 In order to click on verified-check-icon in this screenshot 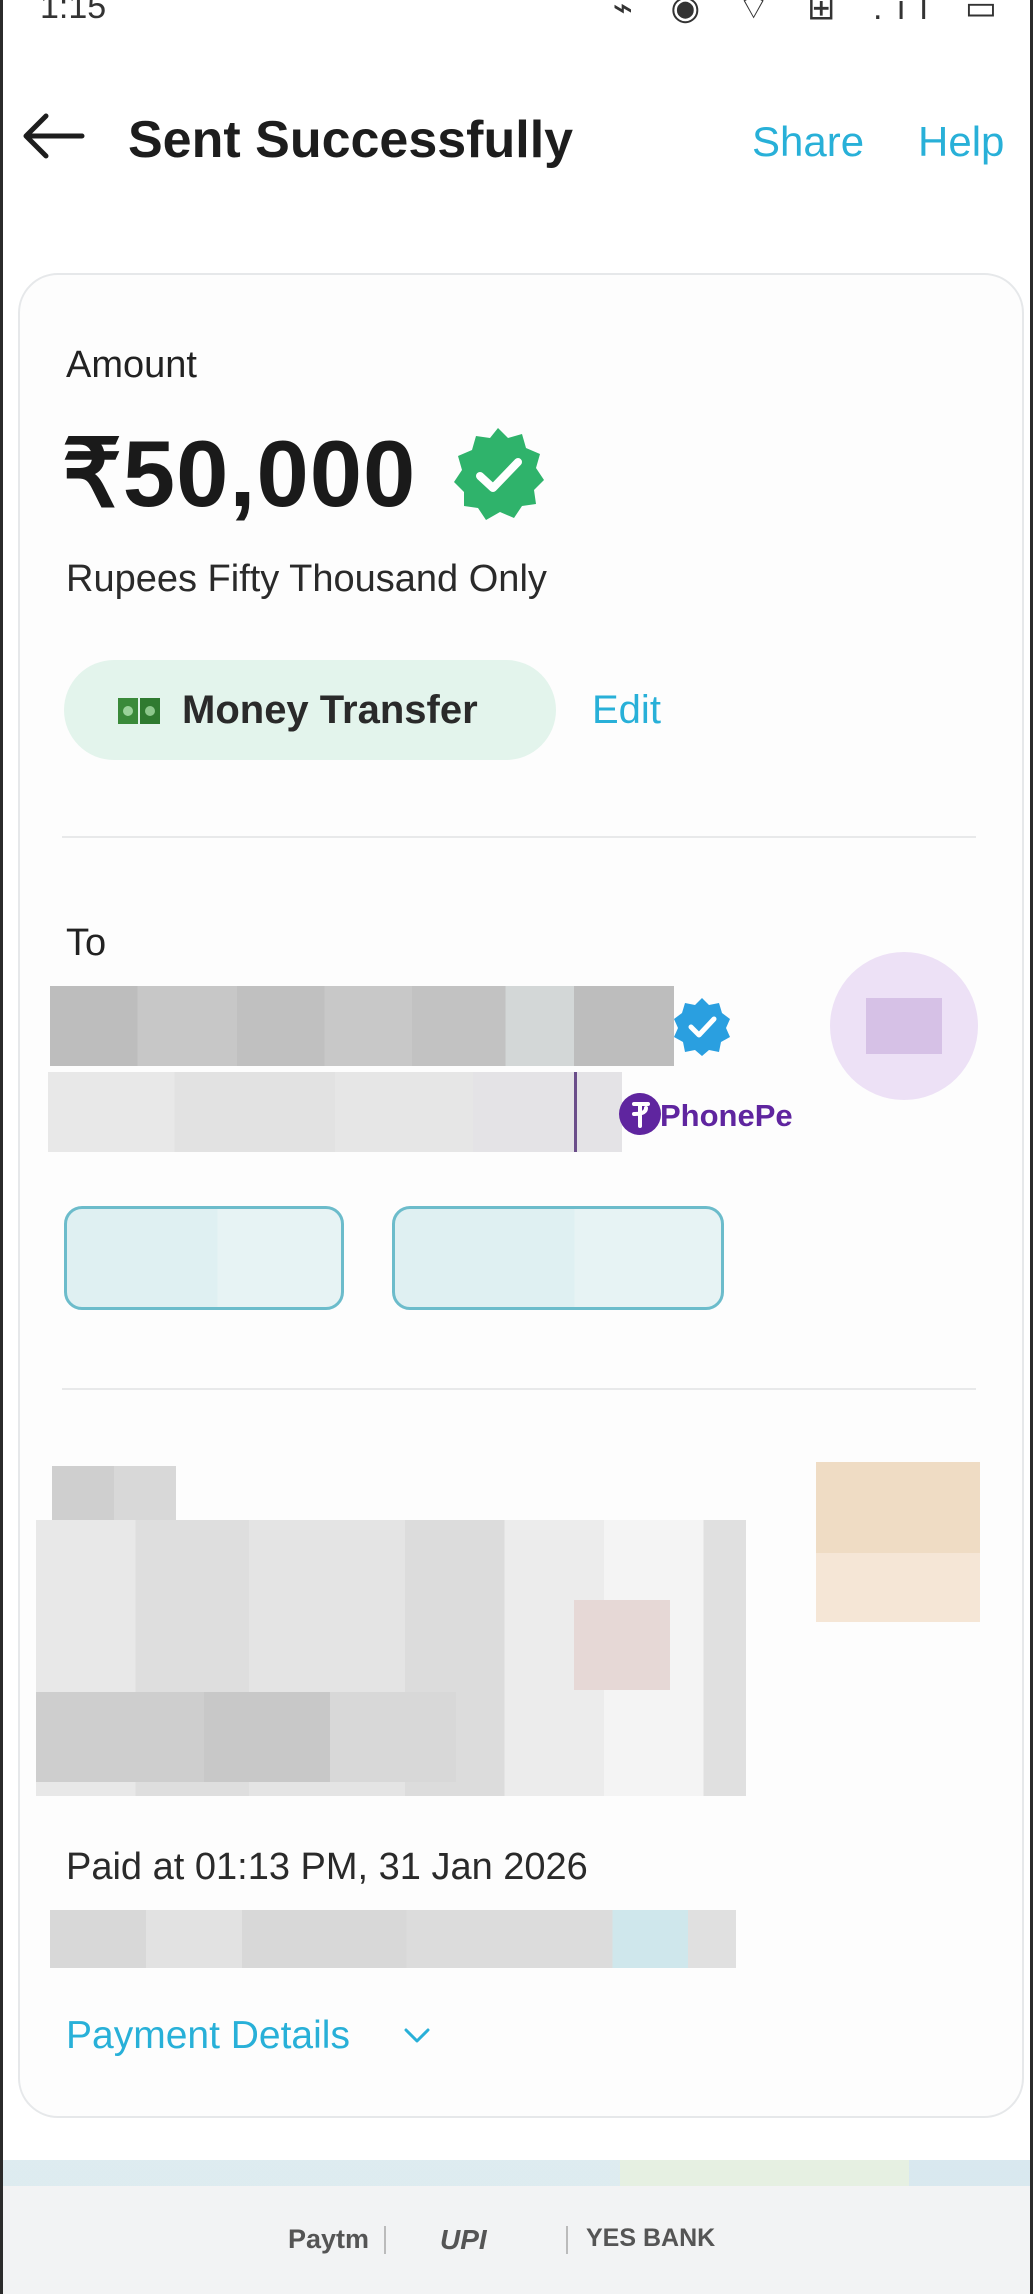, I will do `click(499, 474)`.